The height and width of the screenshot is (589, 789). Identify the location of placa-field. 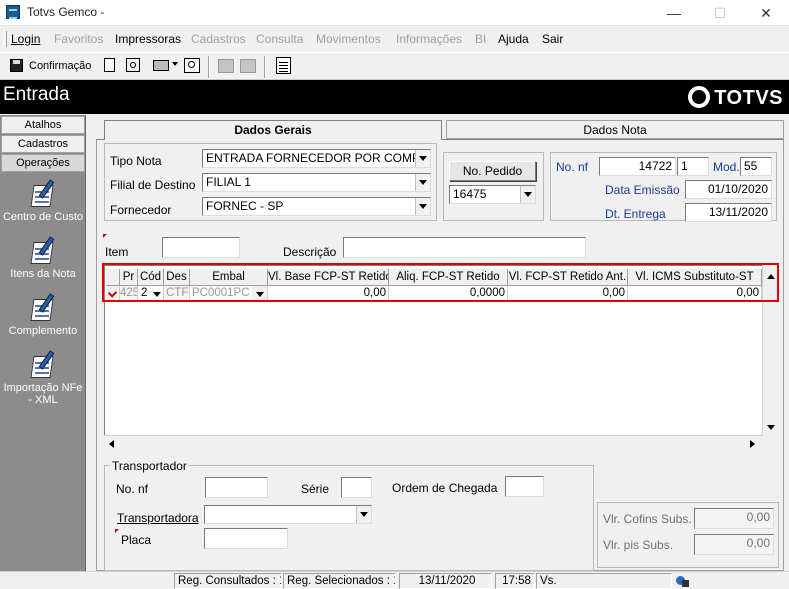
(246, 538).